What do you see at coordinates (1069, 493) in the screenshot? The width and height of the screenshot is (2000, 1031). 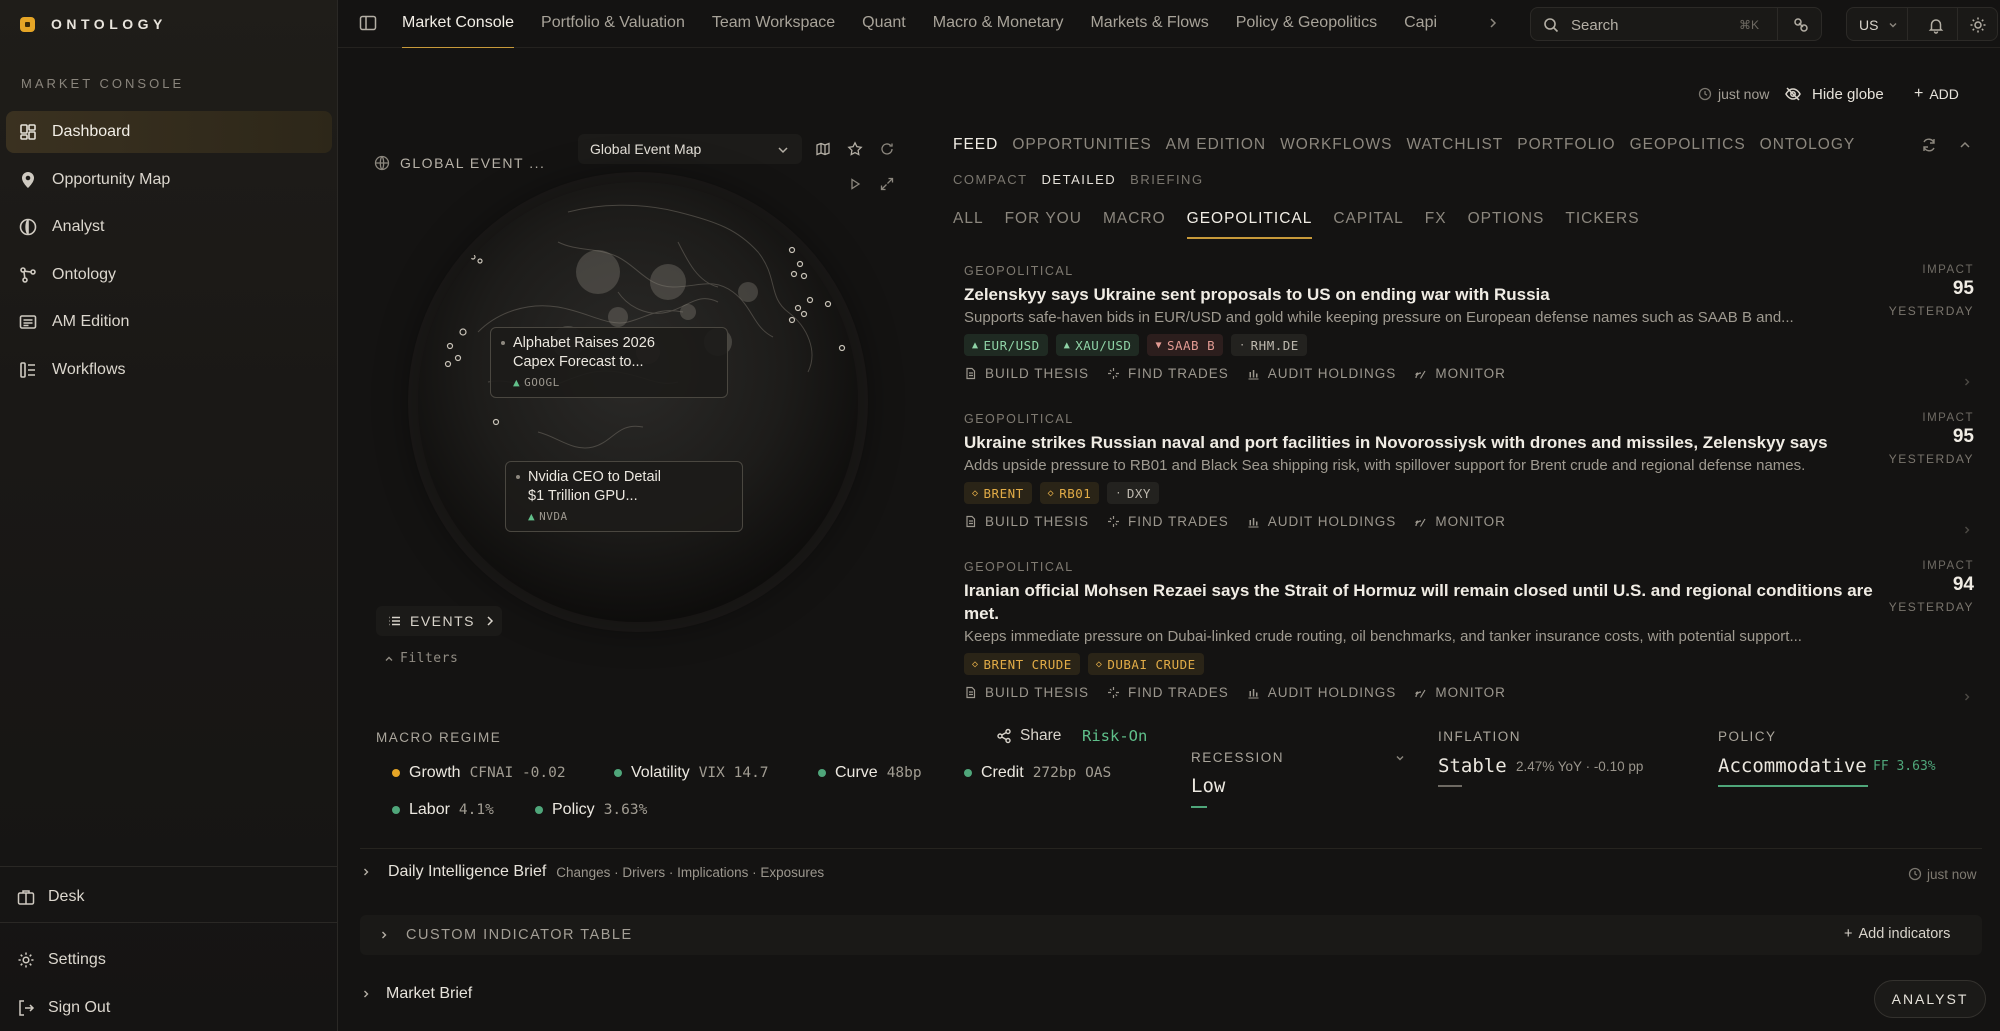 I see `ticker-chip: ◇ RB01` at bounding box center [1069, 493].